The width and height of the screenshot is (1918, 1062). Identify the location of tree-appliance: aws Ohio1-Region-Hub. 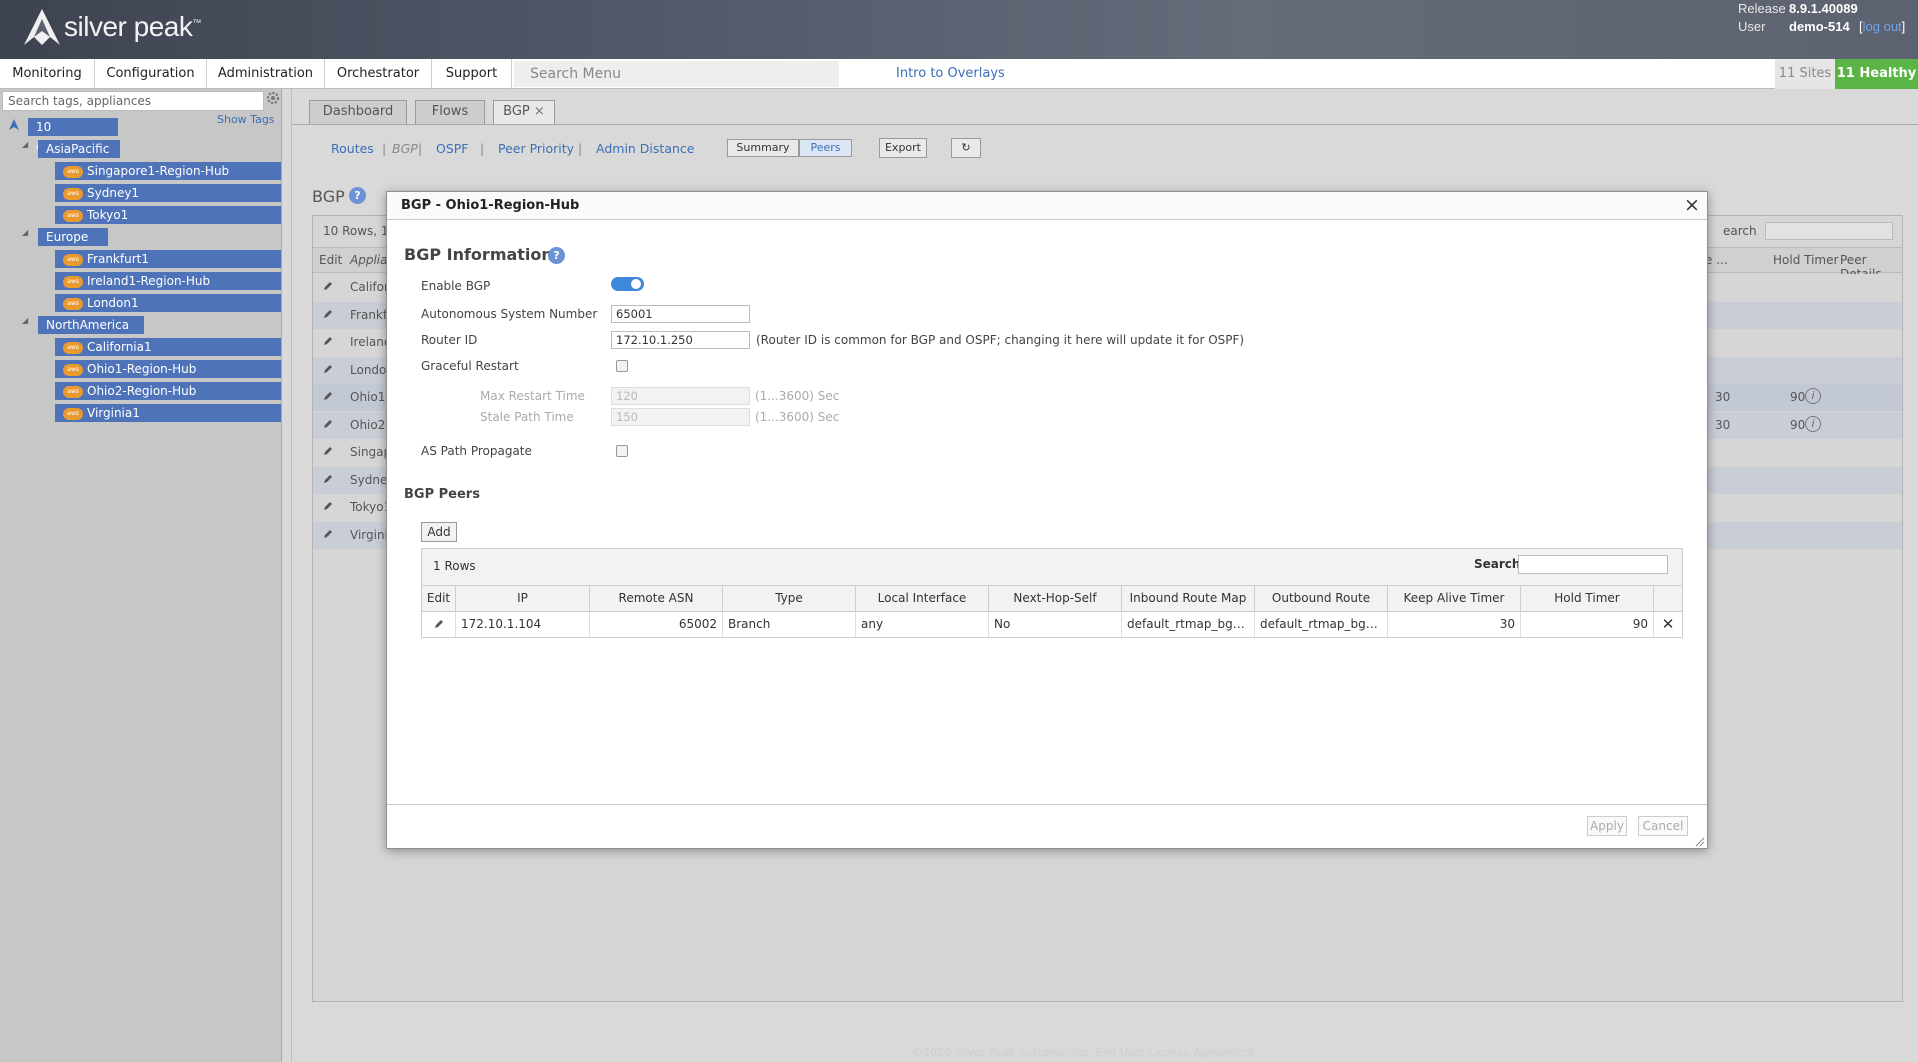
(168, 369).